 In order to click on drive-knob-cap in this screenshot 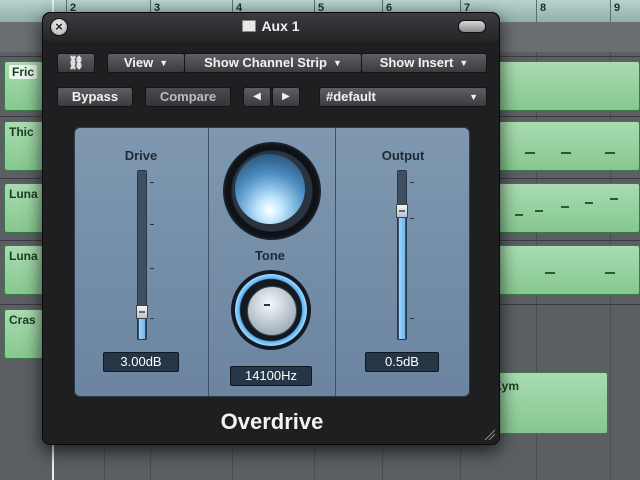, I will do `click(270, 189)`.